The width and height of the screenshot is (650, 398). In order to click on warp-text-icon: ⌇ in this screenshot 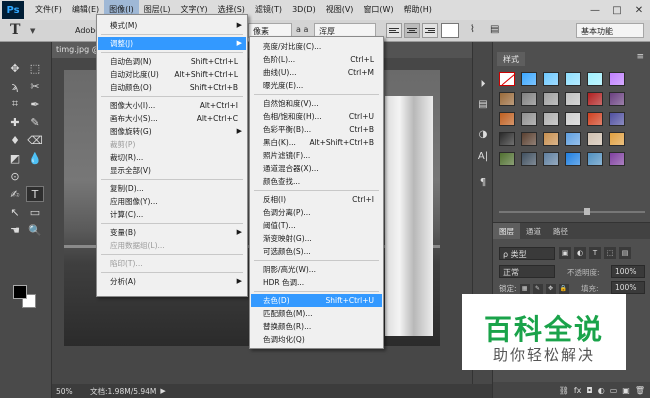, I will do `click(472, 29)`.